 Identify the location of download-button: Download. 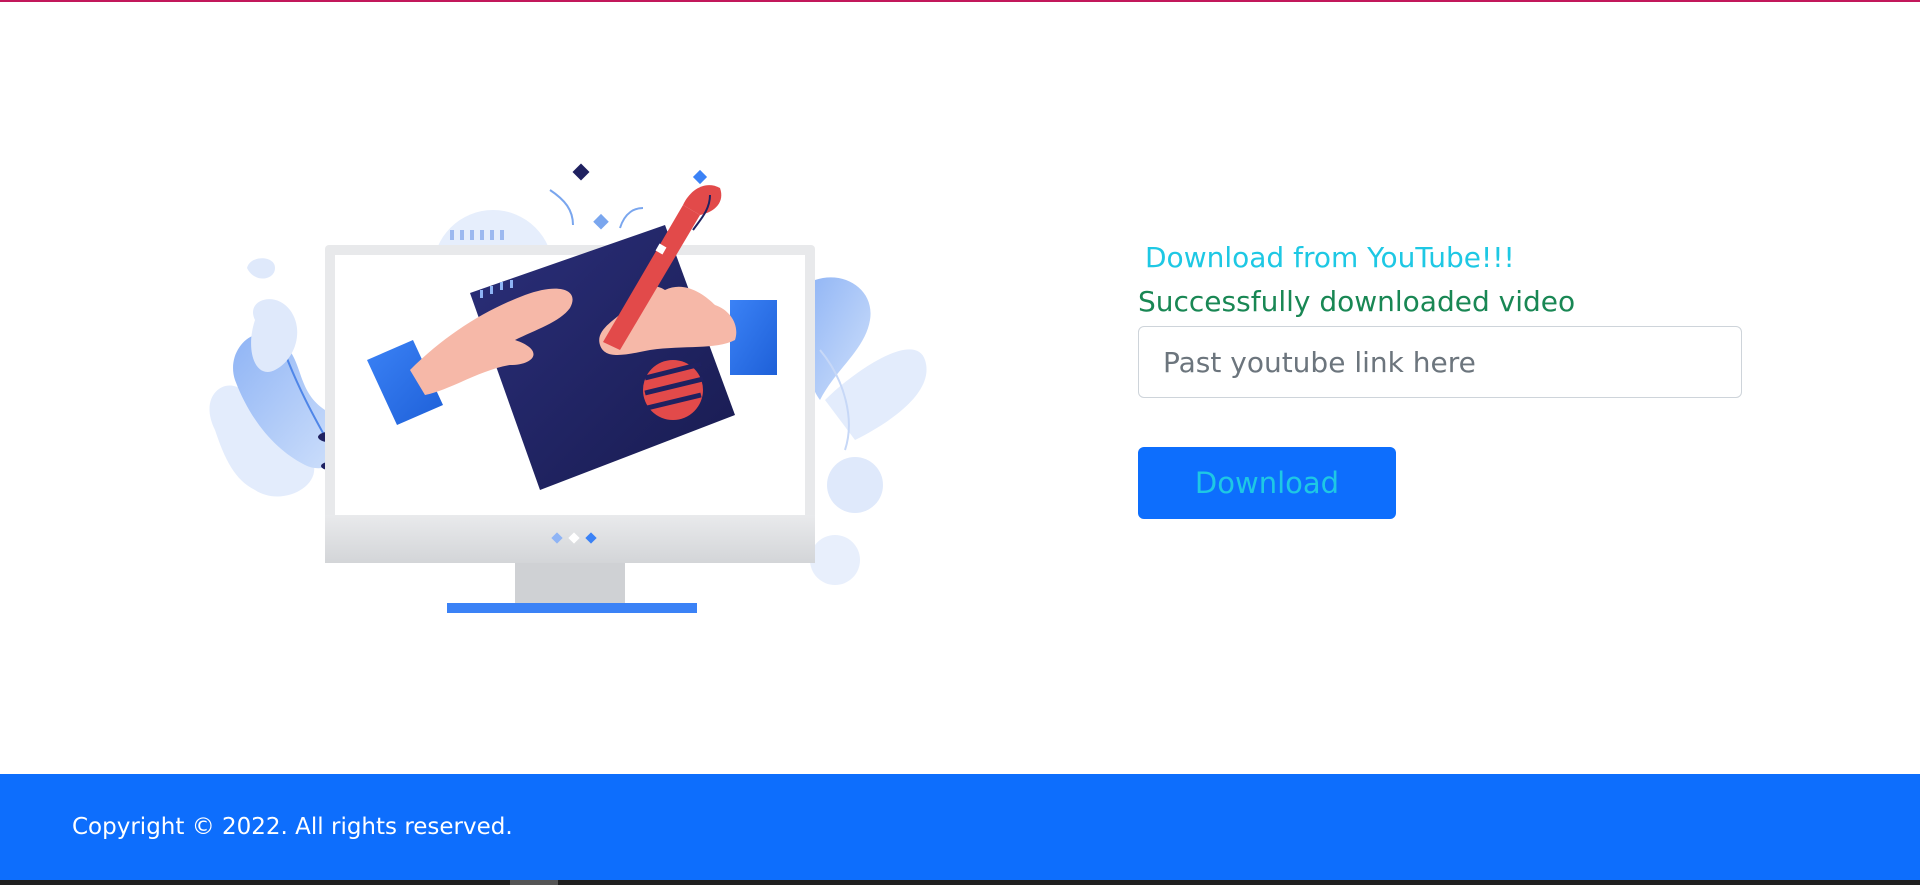
(1267, 483).